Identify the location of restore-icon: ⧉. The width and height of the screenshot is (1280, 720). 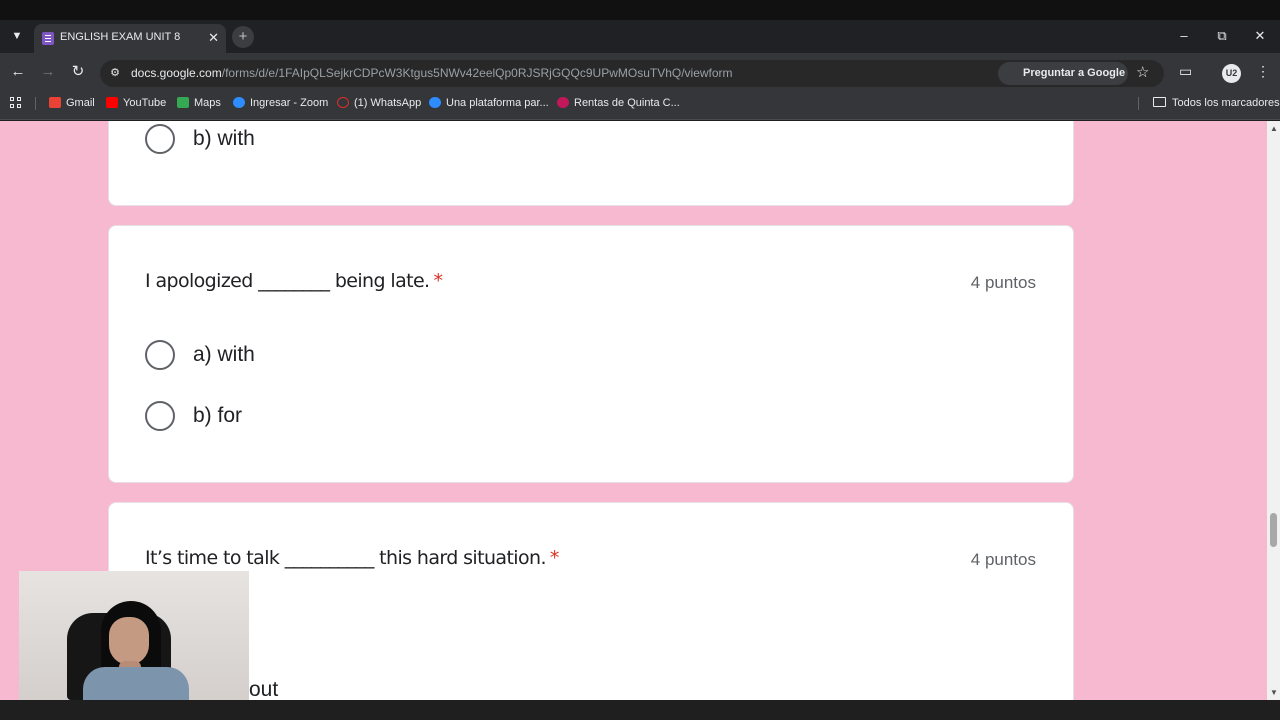
(1222, 36).